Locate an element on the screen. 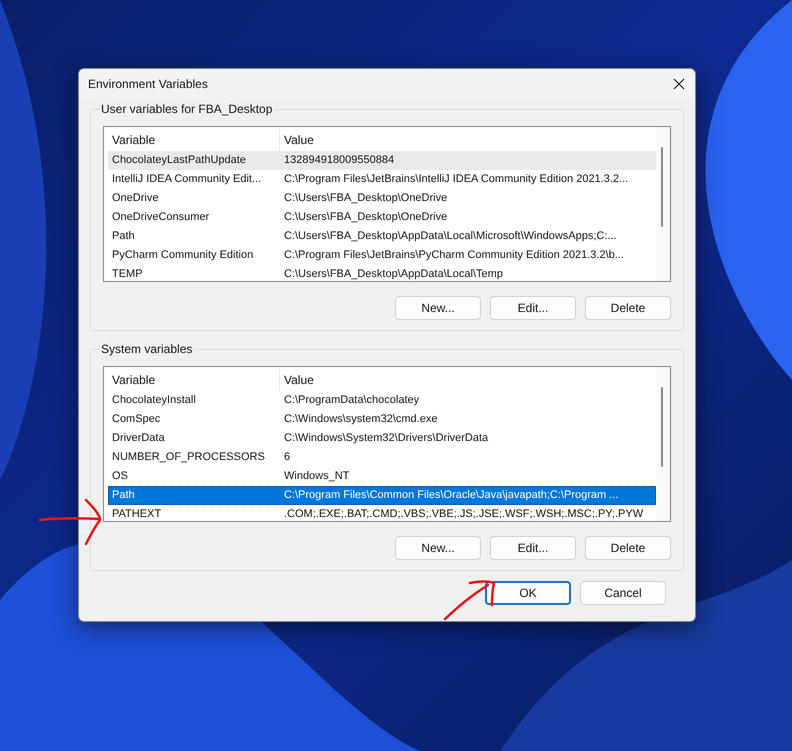 Image resolution: width=792 pixels, height=751 pixels. list-row: PATHEXT .COM;.EXE;.BAT;.CMD;.VBS;.VBE;.JS;.JSE;.WSF;.WSH;.MSC;.PY;.PYW is located at coordinates (382, 513).